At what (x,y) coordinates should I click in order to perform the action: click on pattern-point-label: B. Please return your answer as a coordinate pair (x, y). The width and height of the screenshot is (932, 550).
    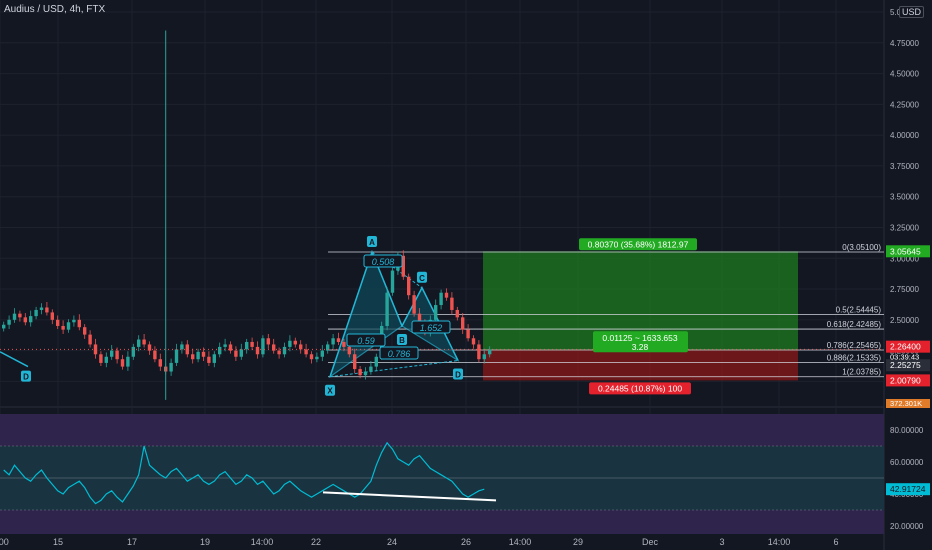
    Looking at the image, I should click on (402, 340).